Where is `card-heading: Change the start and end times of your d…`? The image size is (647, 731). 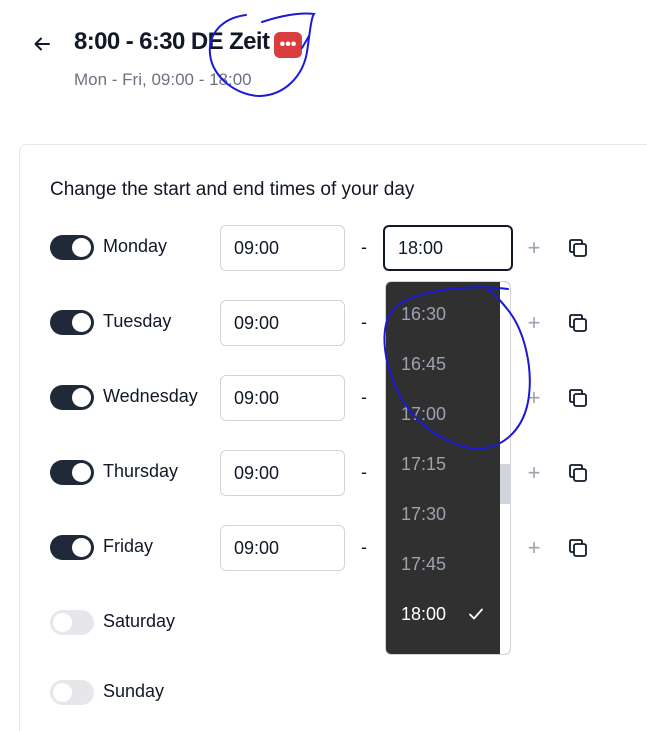
card-heading: Change the start and end times of your d… is located at coordinates (232, 189).